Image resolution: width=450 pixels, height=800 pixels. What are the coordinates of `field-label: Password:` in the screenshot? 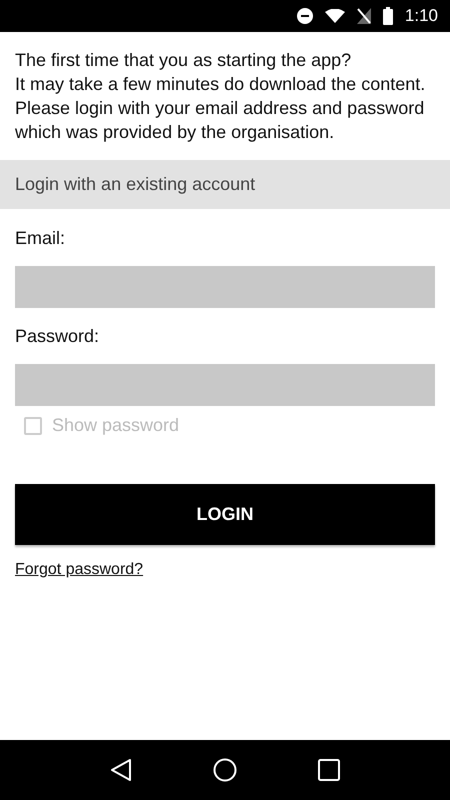 It's located at (57, 336).